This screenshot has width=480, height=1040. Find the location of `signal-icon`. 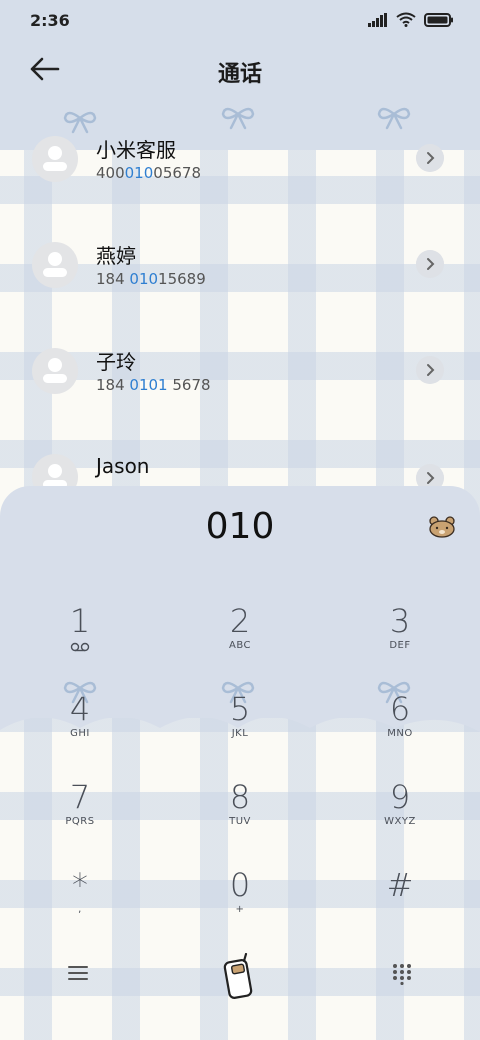

signal-icon is located at coordinates (377, 19).